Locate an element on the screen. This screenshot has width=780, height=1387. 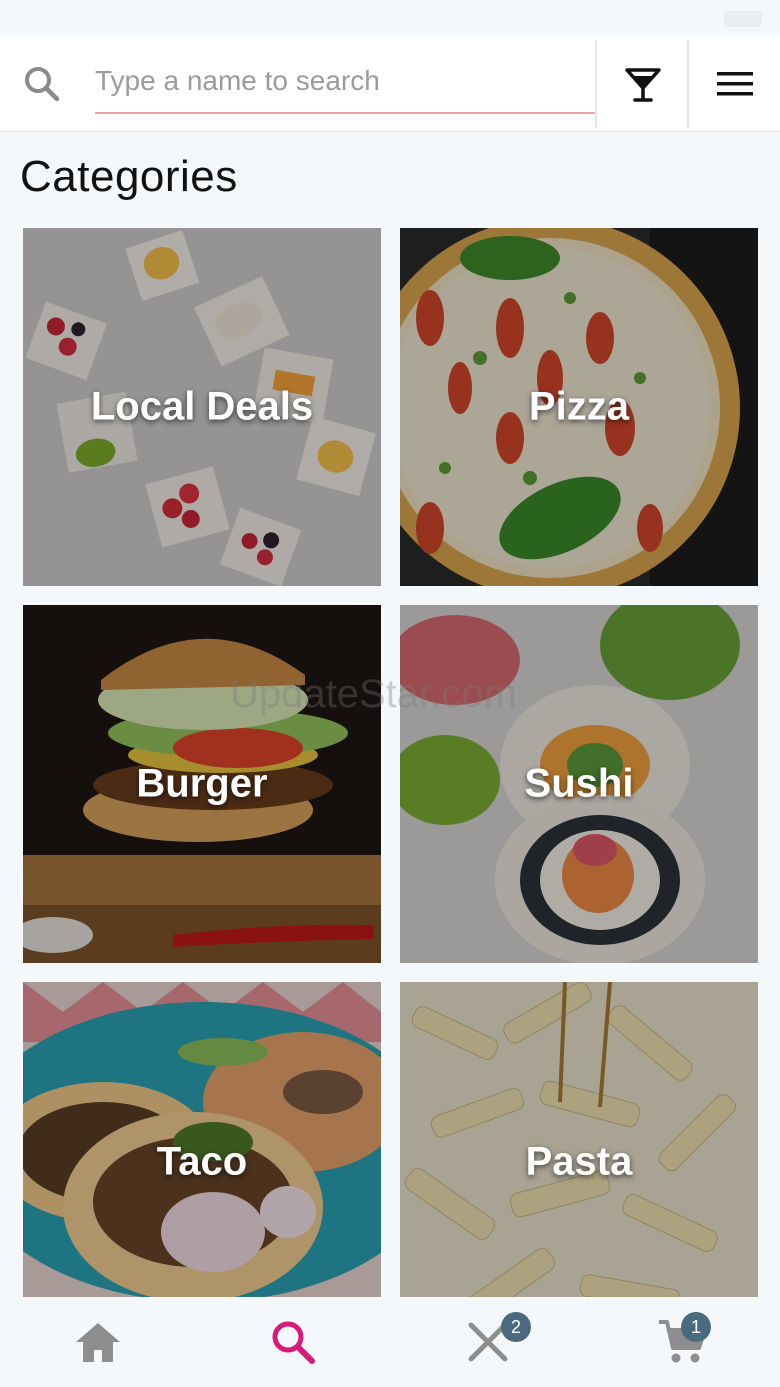
category-tile-local-deals: Local Deals is located at coordinates (202, 407).